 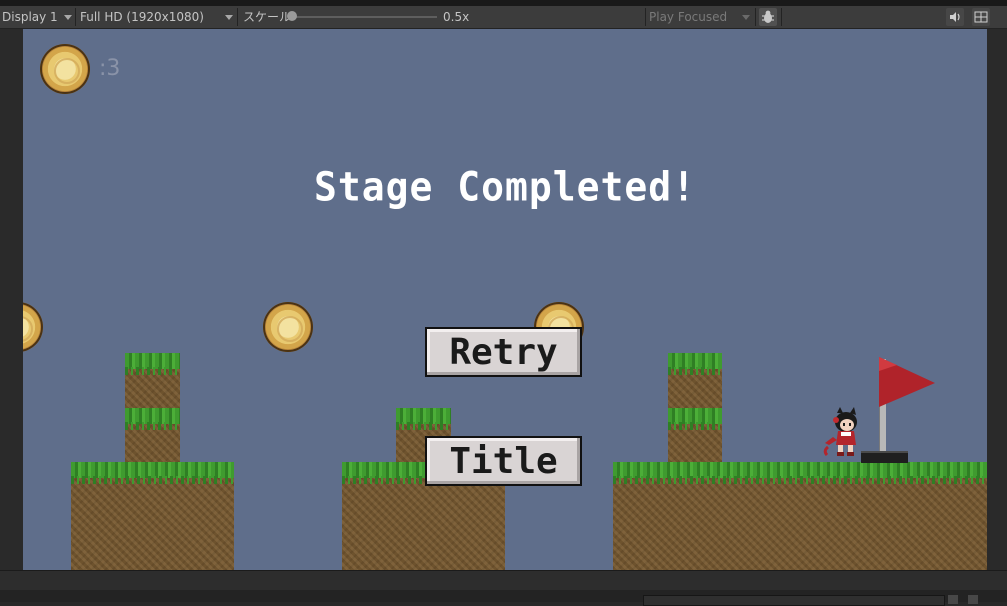 I want to click on goal-flag-icon, so click(x=907, y=382).